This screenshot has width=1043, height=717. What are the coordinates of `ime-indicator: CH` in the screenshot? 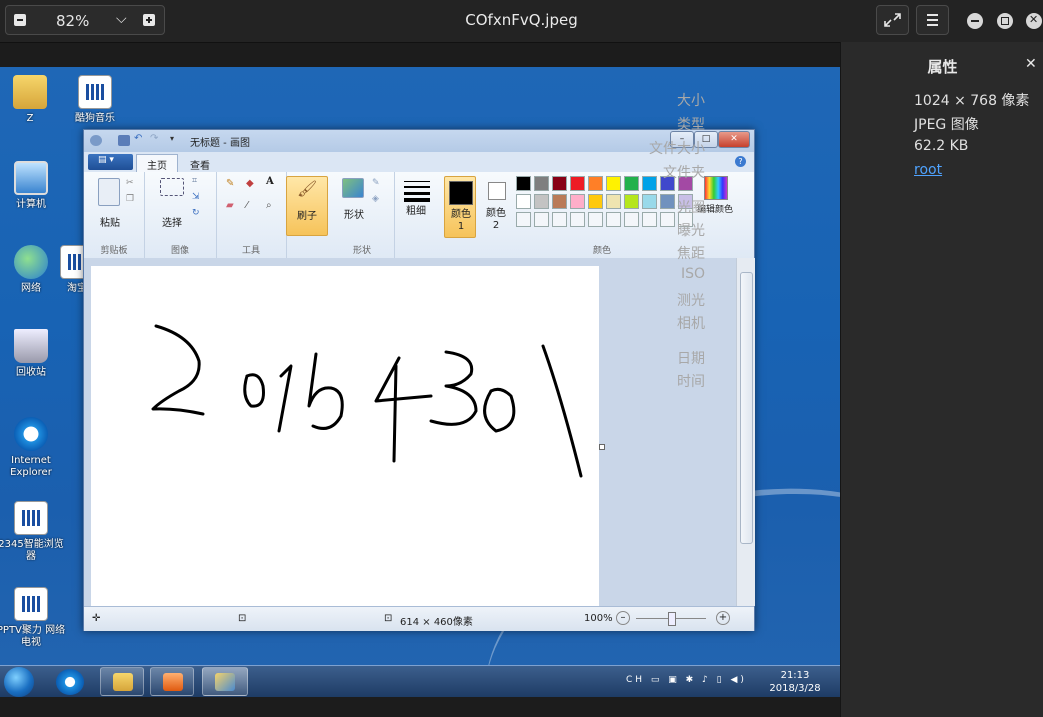 It's located at (635, 680).